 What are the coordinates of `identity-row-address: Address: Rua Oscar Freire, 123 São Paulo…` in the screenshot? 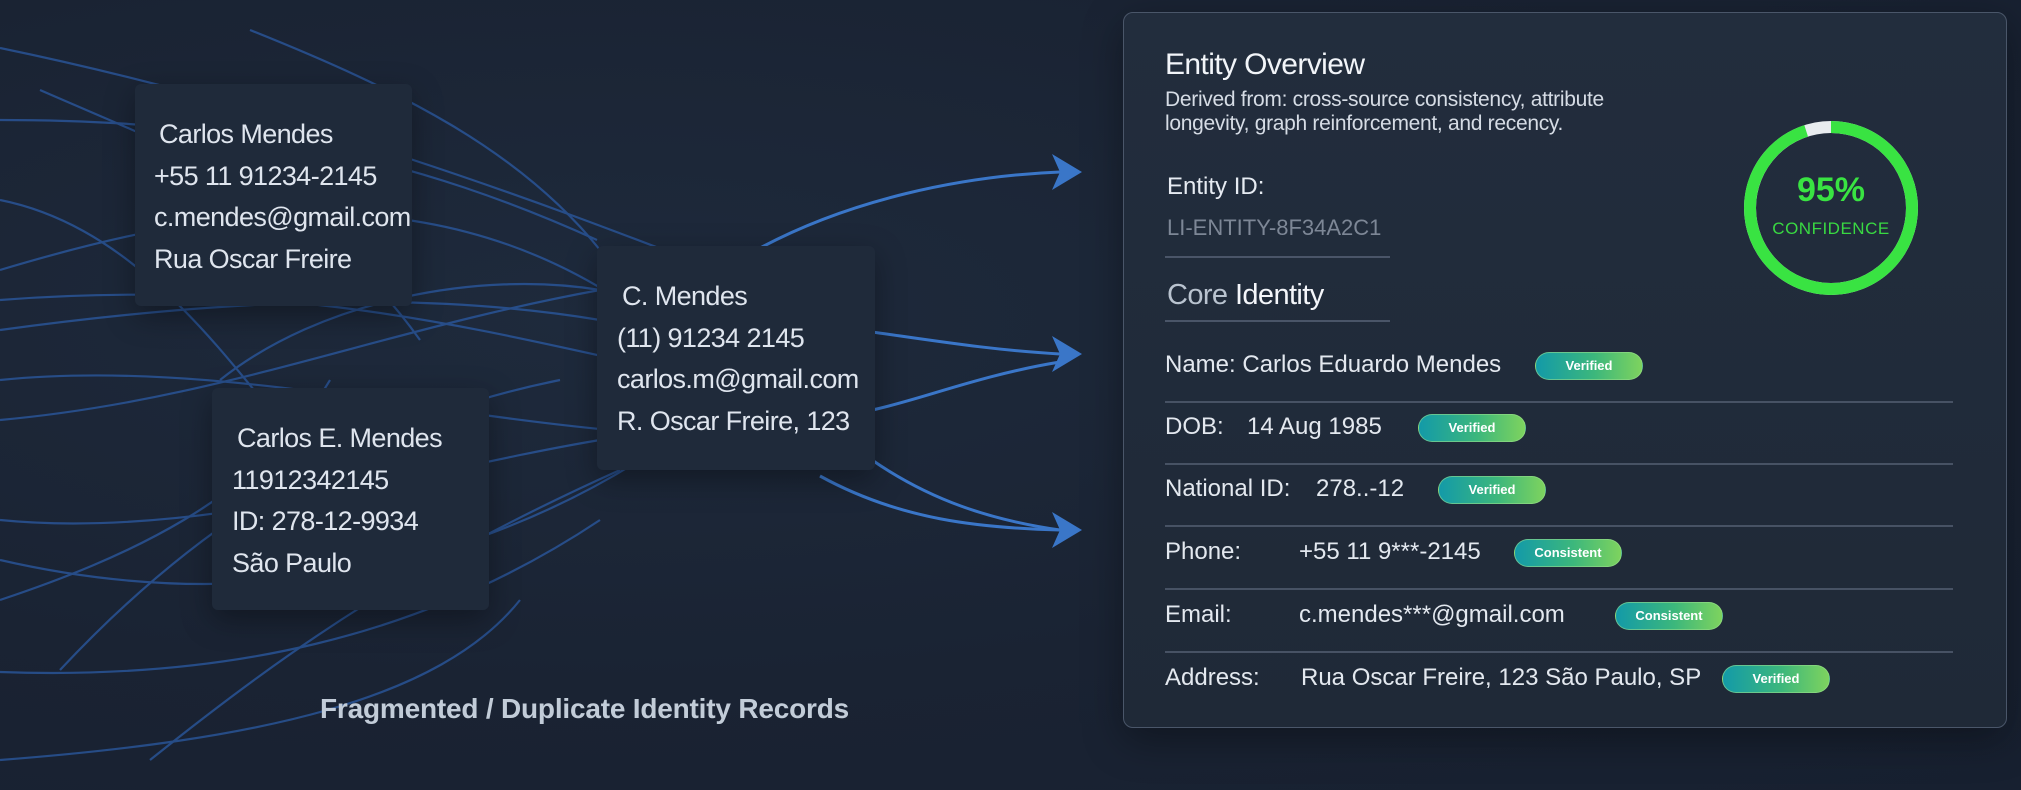 It's located at (1559, 685).